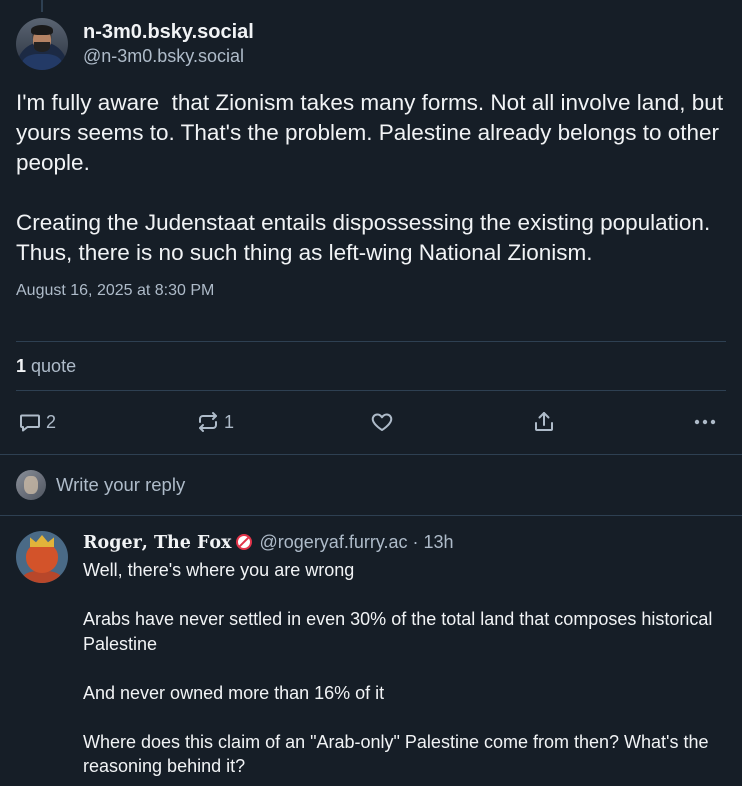 Image resolution: width=742 pixels, height=786 pixels. I want to click on reply-button: 2, so click(37, 422).